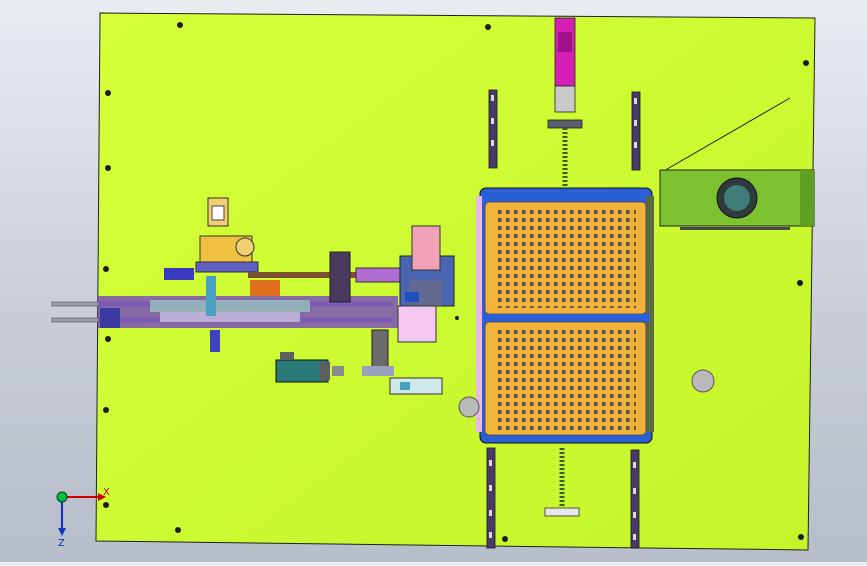 This screenshot has height=566, width=867. Describe the element at coordinates (565, 378) in the screenshot. I see `lower-tray` at that location.